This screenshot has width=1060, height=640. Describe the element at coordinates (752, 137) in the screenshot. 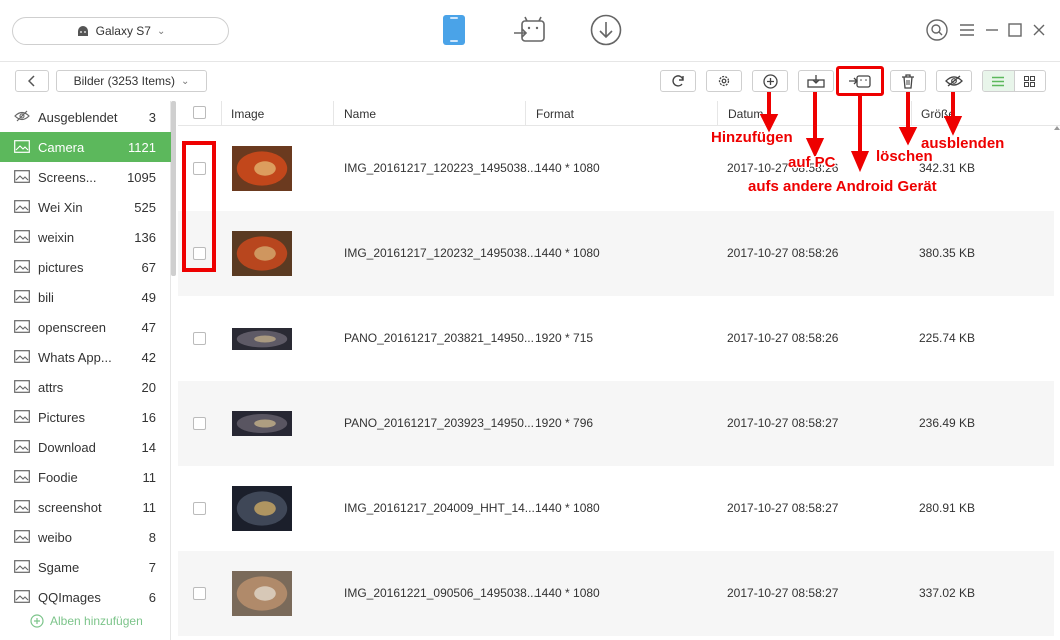

I see `annotation-add: Hinzufügen` at that location.